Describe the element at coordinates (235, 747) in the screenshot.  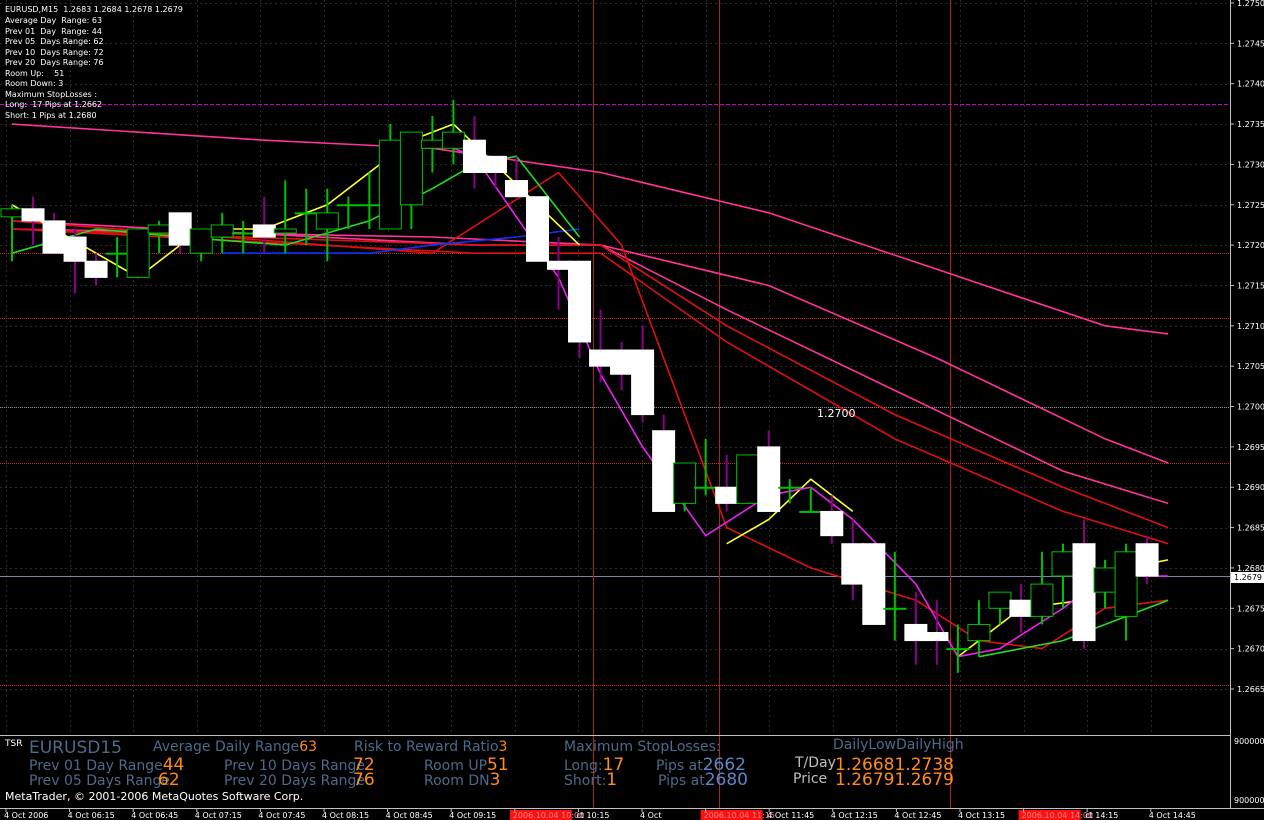
I see `tsr-avg-range: Average Daily Range63` at that location.